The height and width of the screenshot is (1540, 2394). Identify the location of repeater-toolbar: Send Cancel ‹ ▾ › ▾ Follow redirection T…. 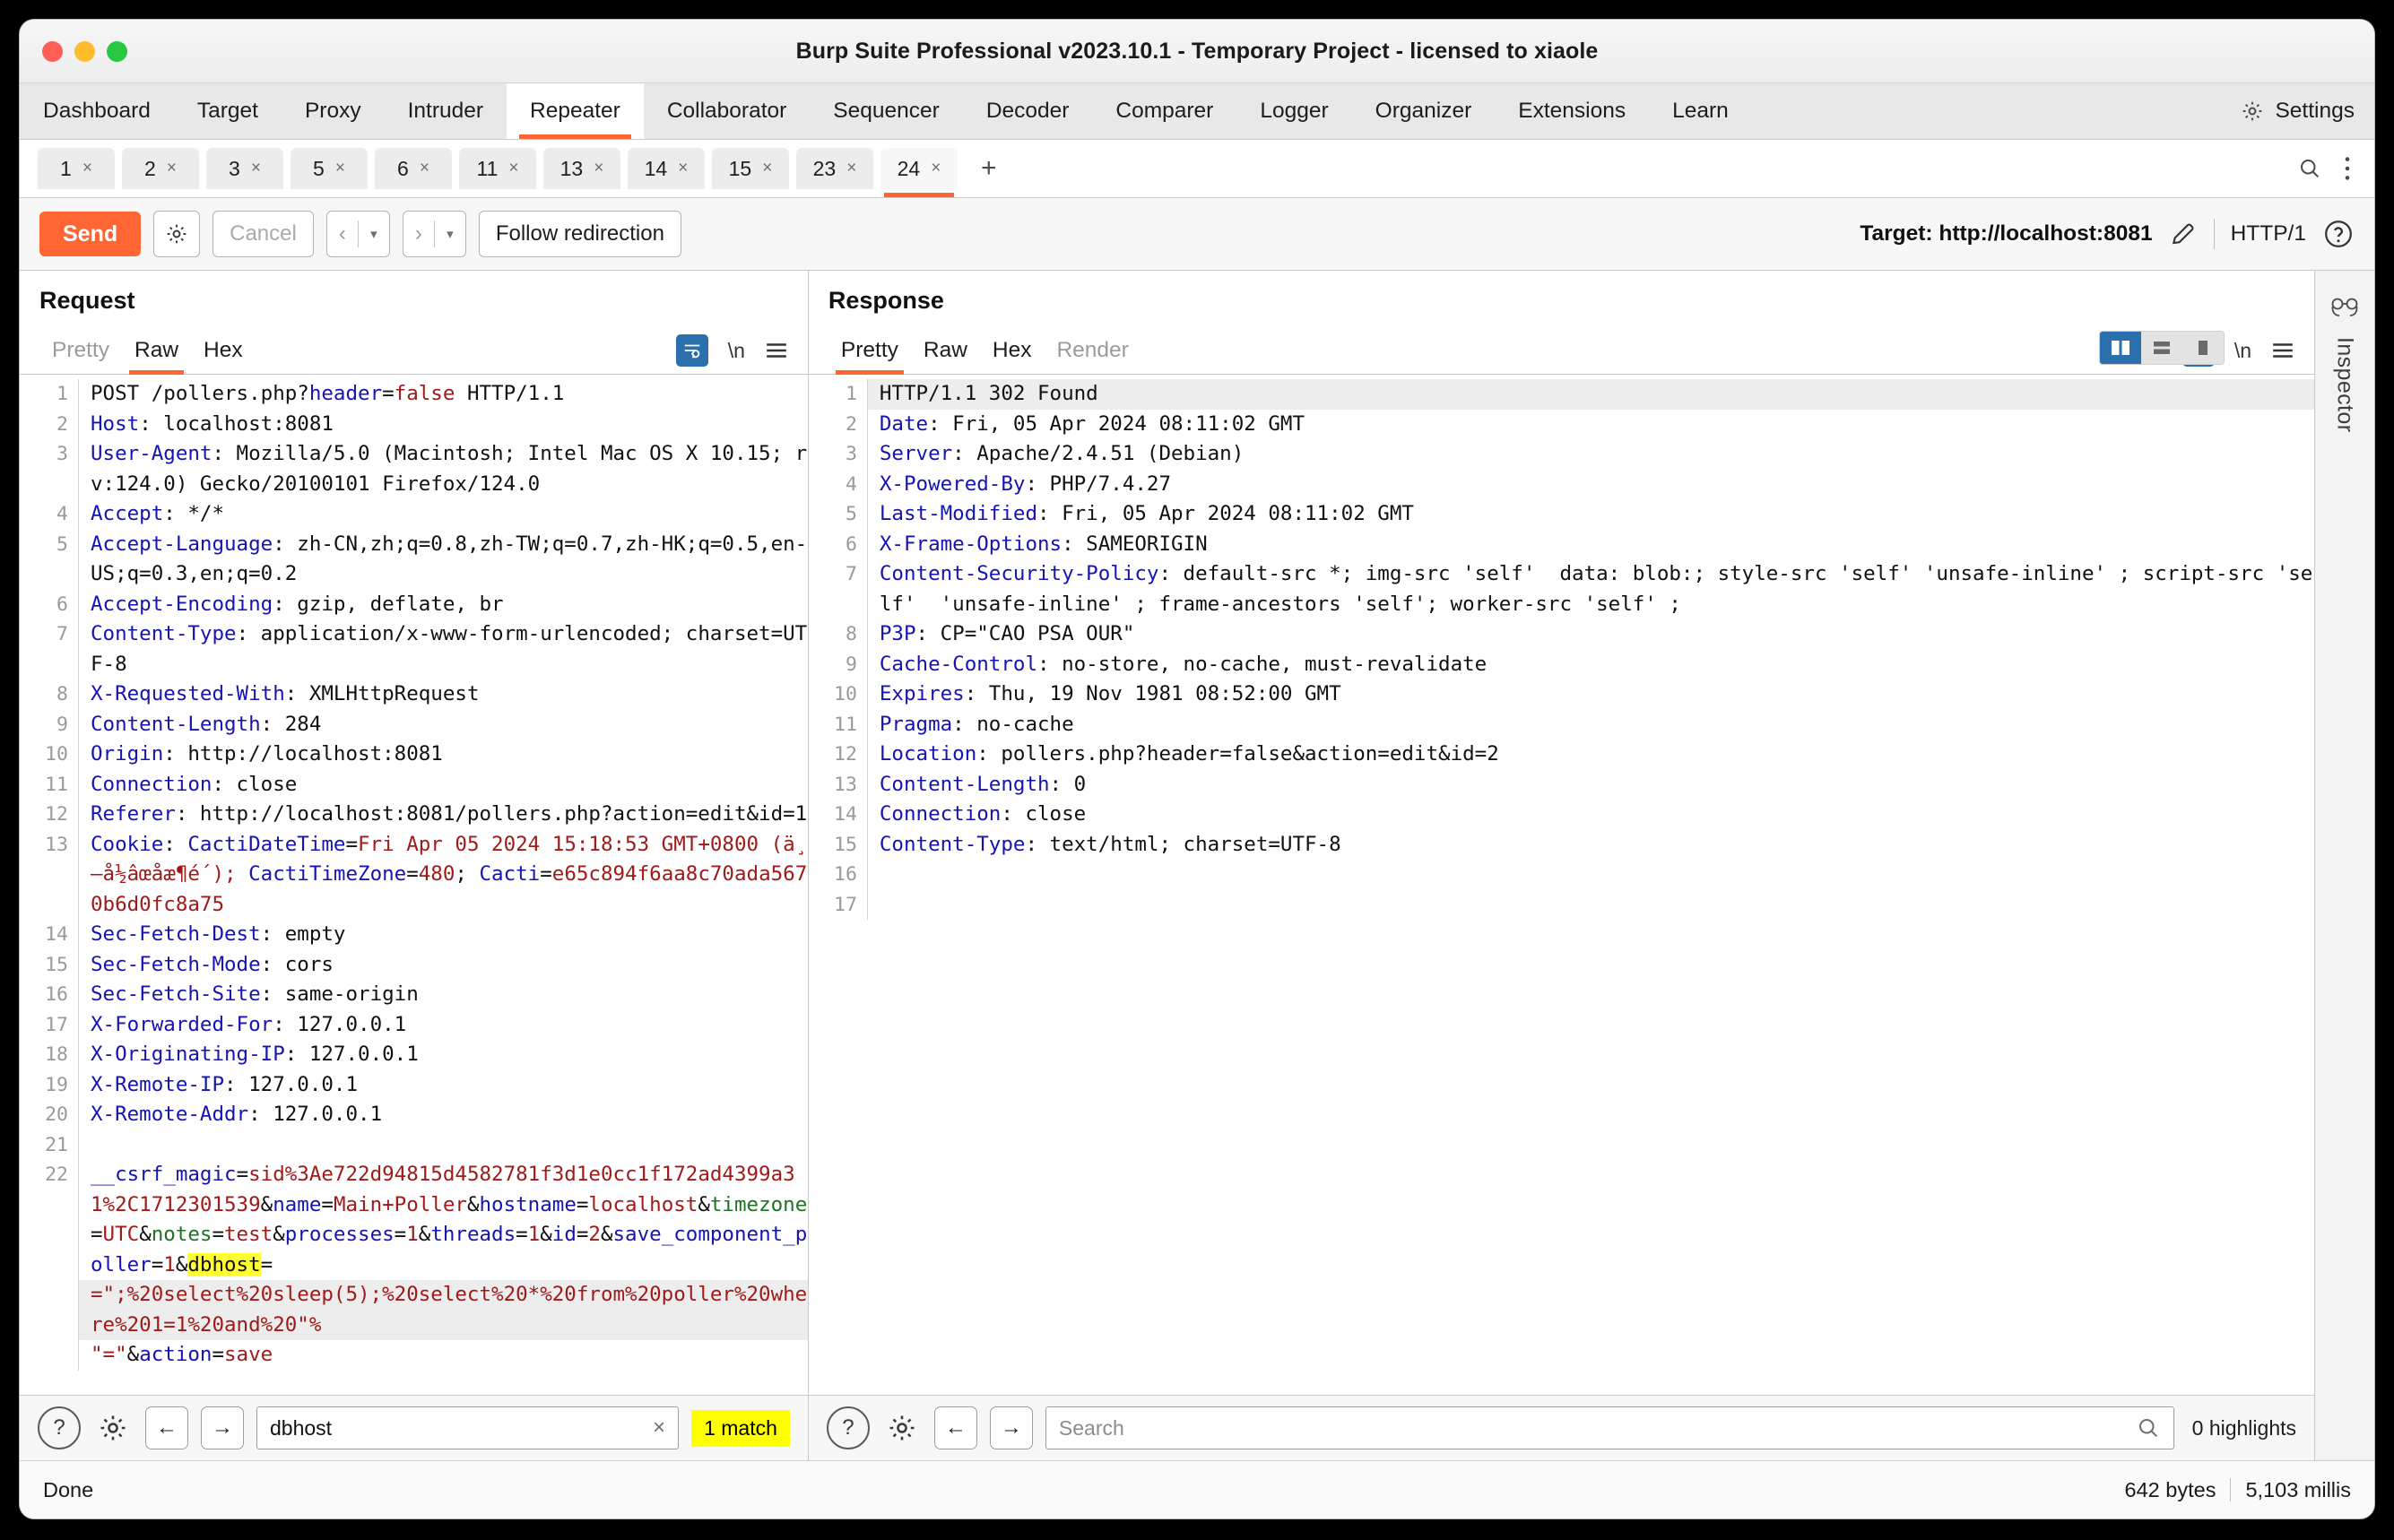
(1197, 234).